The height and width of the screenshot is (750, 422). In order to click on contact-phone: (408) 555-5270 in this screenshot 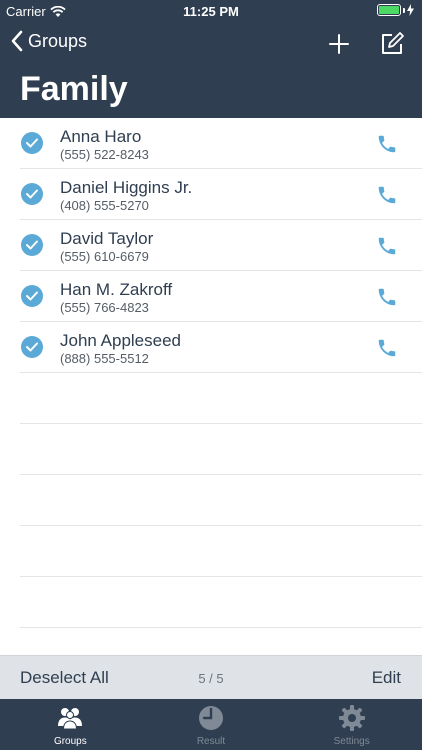, I will do `click(104, 205)`.